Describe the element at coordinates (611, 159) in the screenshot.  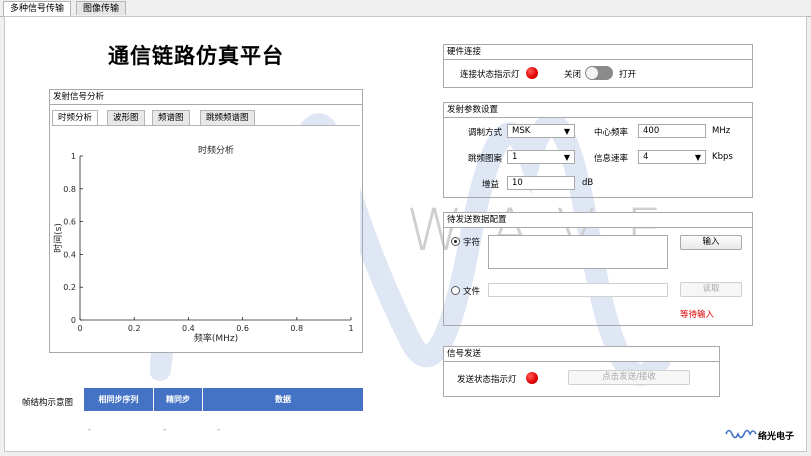
I see `info-rate-label: 信息速率` at that location.